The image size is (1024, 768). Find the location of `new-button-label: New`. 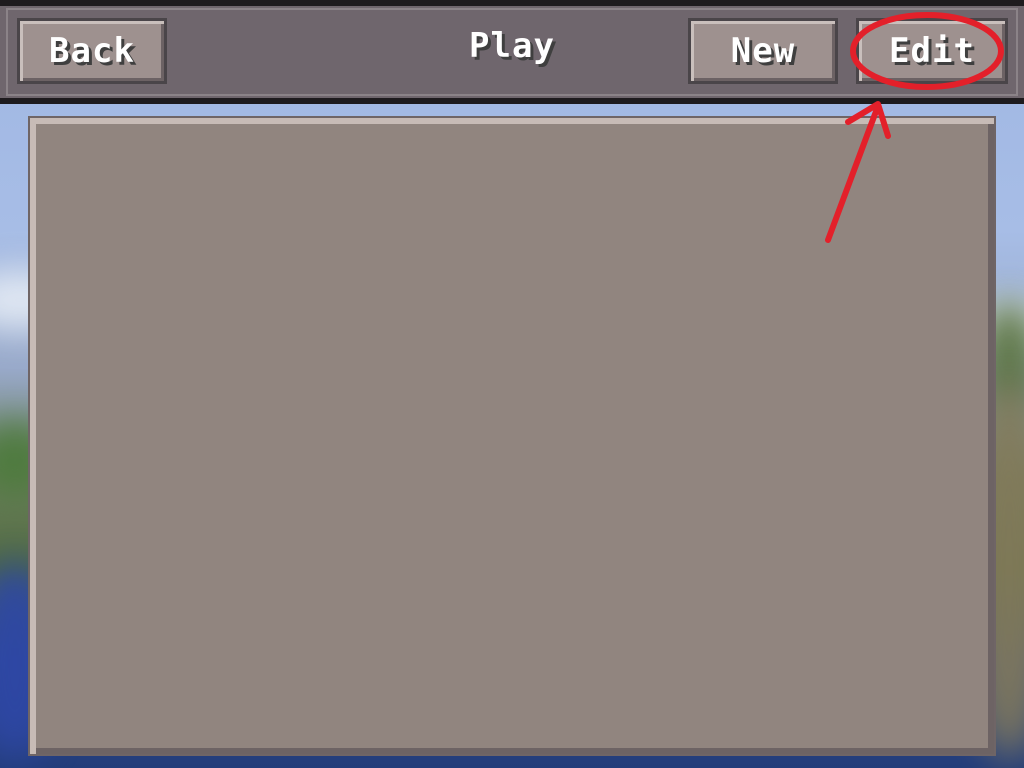

new-button-label: New is located at coordinates (763, 51).